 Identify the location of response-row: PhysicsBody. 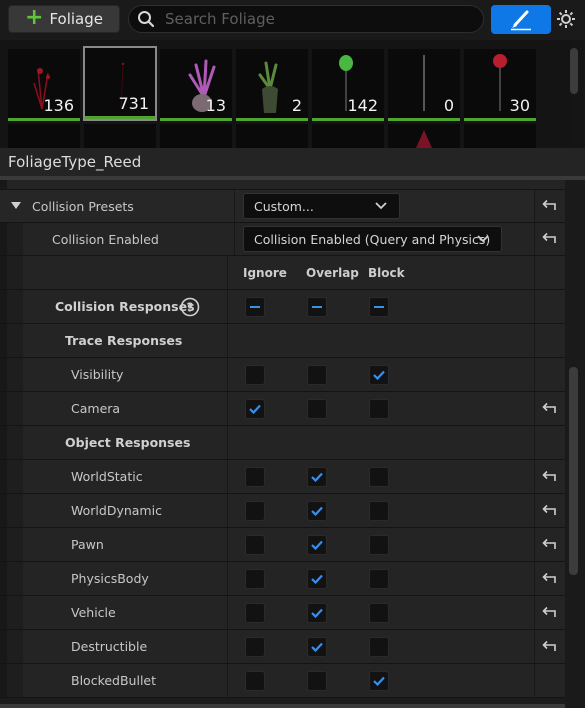
(282, 579).